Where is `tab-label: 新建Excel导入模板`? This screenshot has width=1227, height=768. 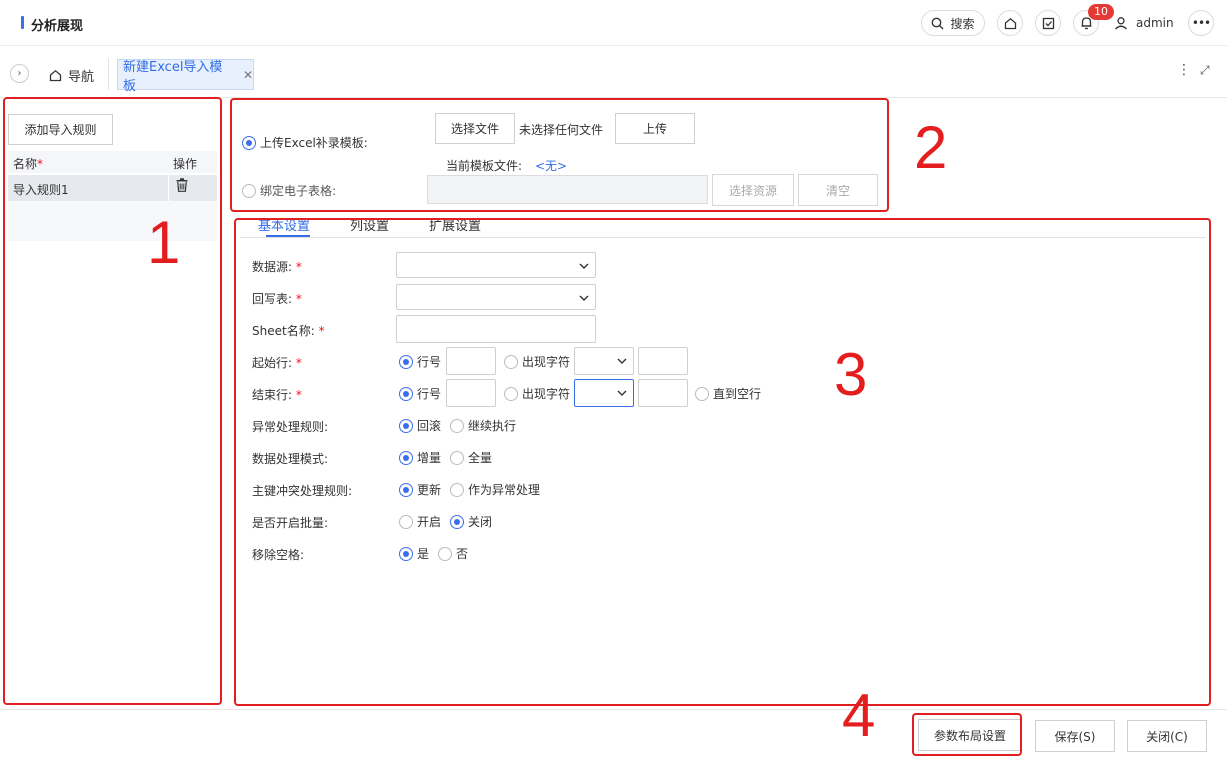 tab-label: 新建Excel导入模板 is located at coordinates (173, 76).